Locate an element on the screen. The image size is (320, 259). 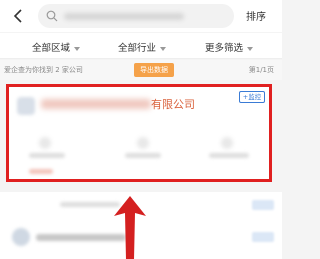
top-bar: 排序 is located at coordinates (141, 16).